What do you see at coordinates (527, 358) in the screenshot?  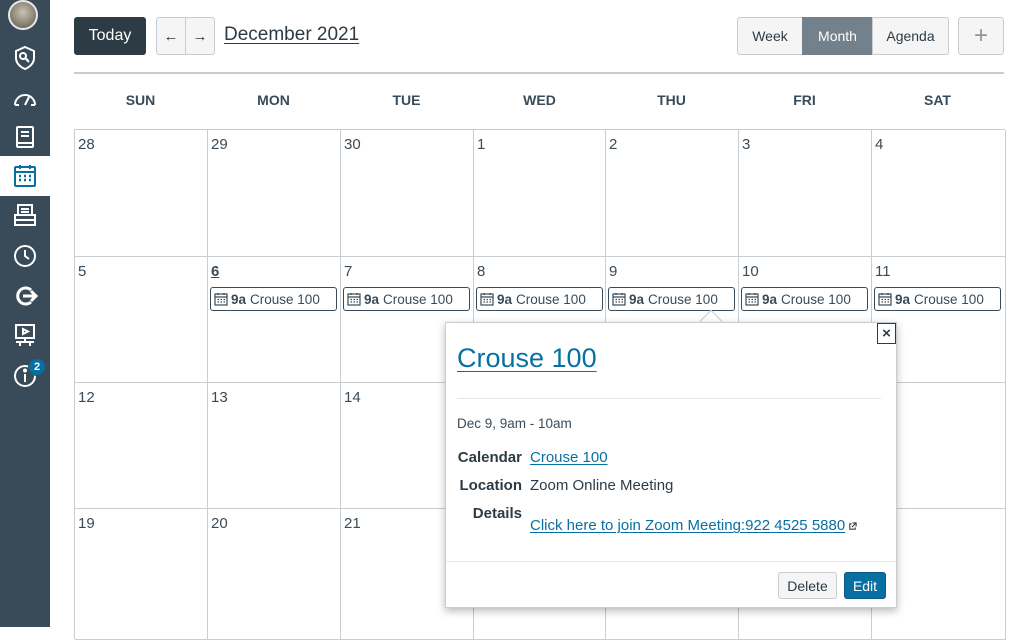 I see `event-title-link: Crouse 100` at bounding box center [527, 358].